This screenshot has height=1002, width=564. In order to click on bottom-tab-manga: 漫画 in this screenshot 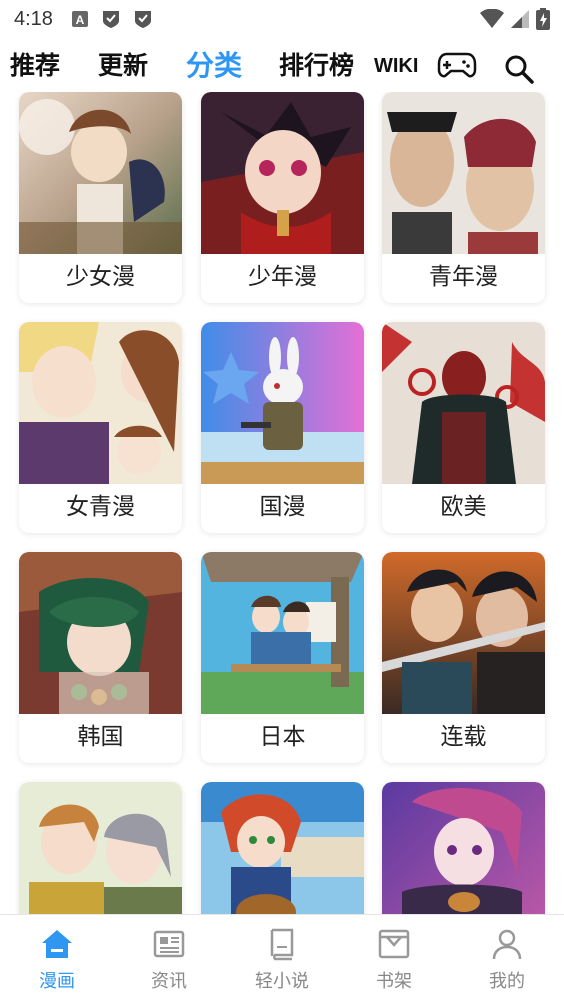, I will do `click(57, 958)`.